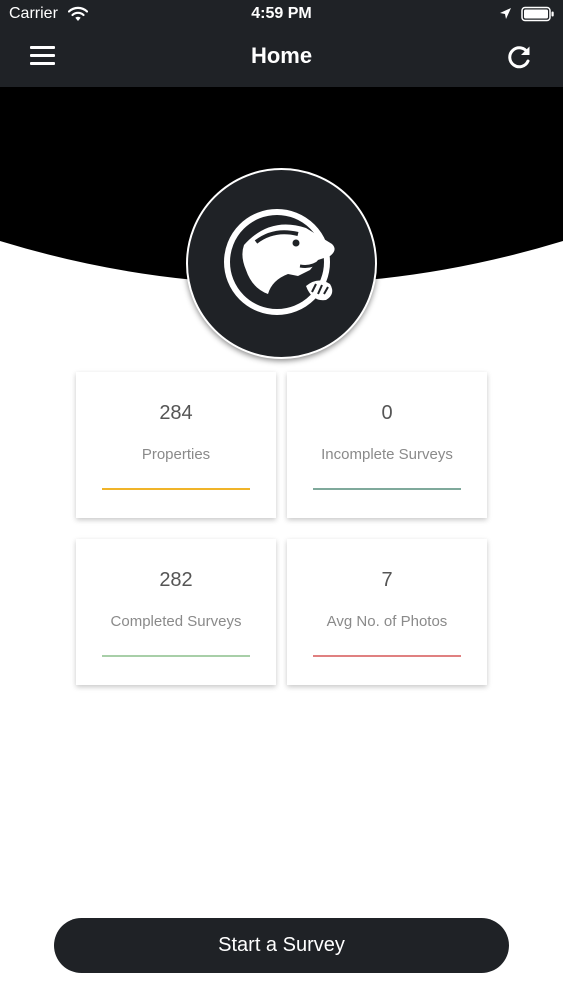  What do you see at coordinates (505, 13) in the screenshot?
I see `location-arrow-icon` at bounding box center [505, 13].